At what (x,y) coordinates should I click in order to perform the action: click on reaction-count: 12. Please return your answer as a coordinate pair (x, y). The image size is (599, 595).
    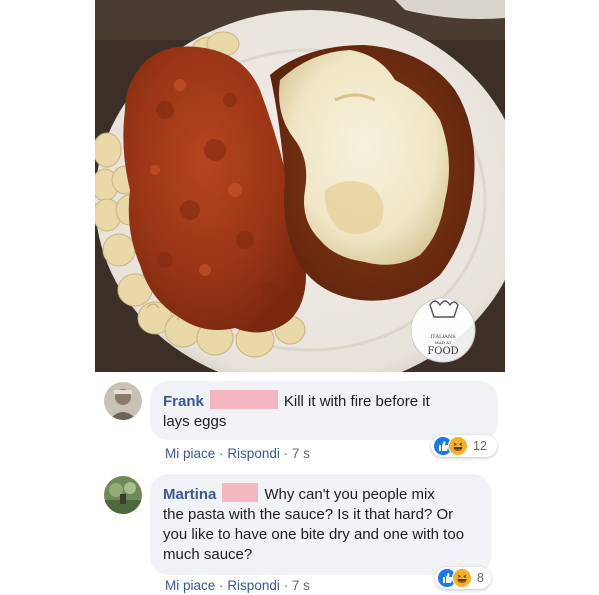
    Looking at the image, I should click on (480, 446).